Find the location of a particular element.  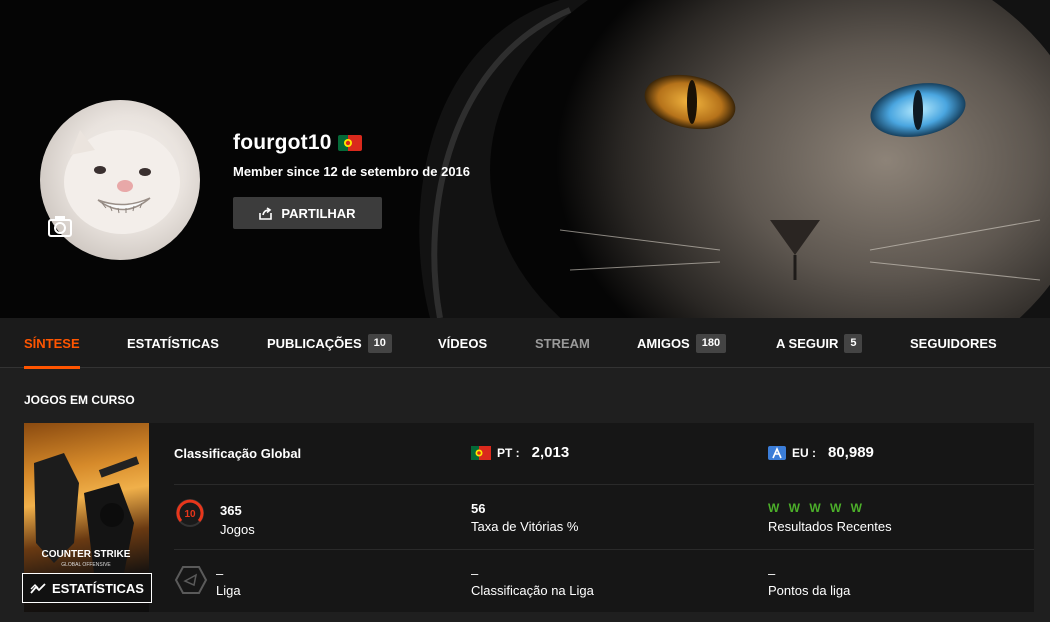

europe-region-icon is located at coordinates (777, 452).